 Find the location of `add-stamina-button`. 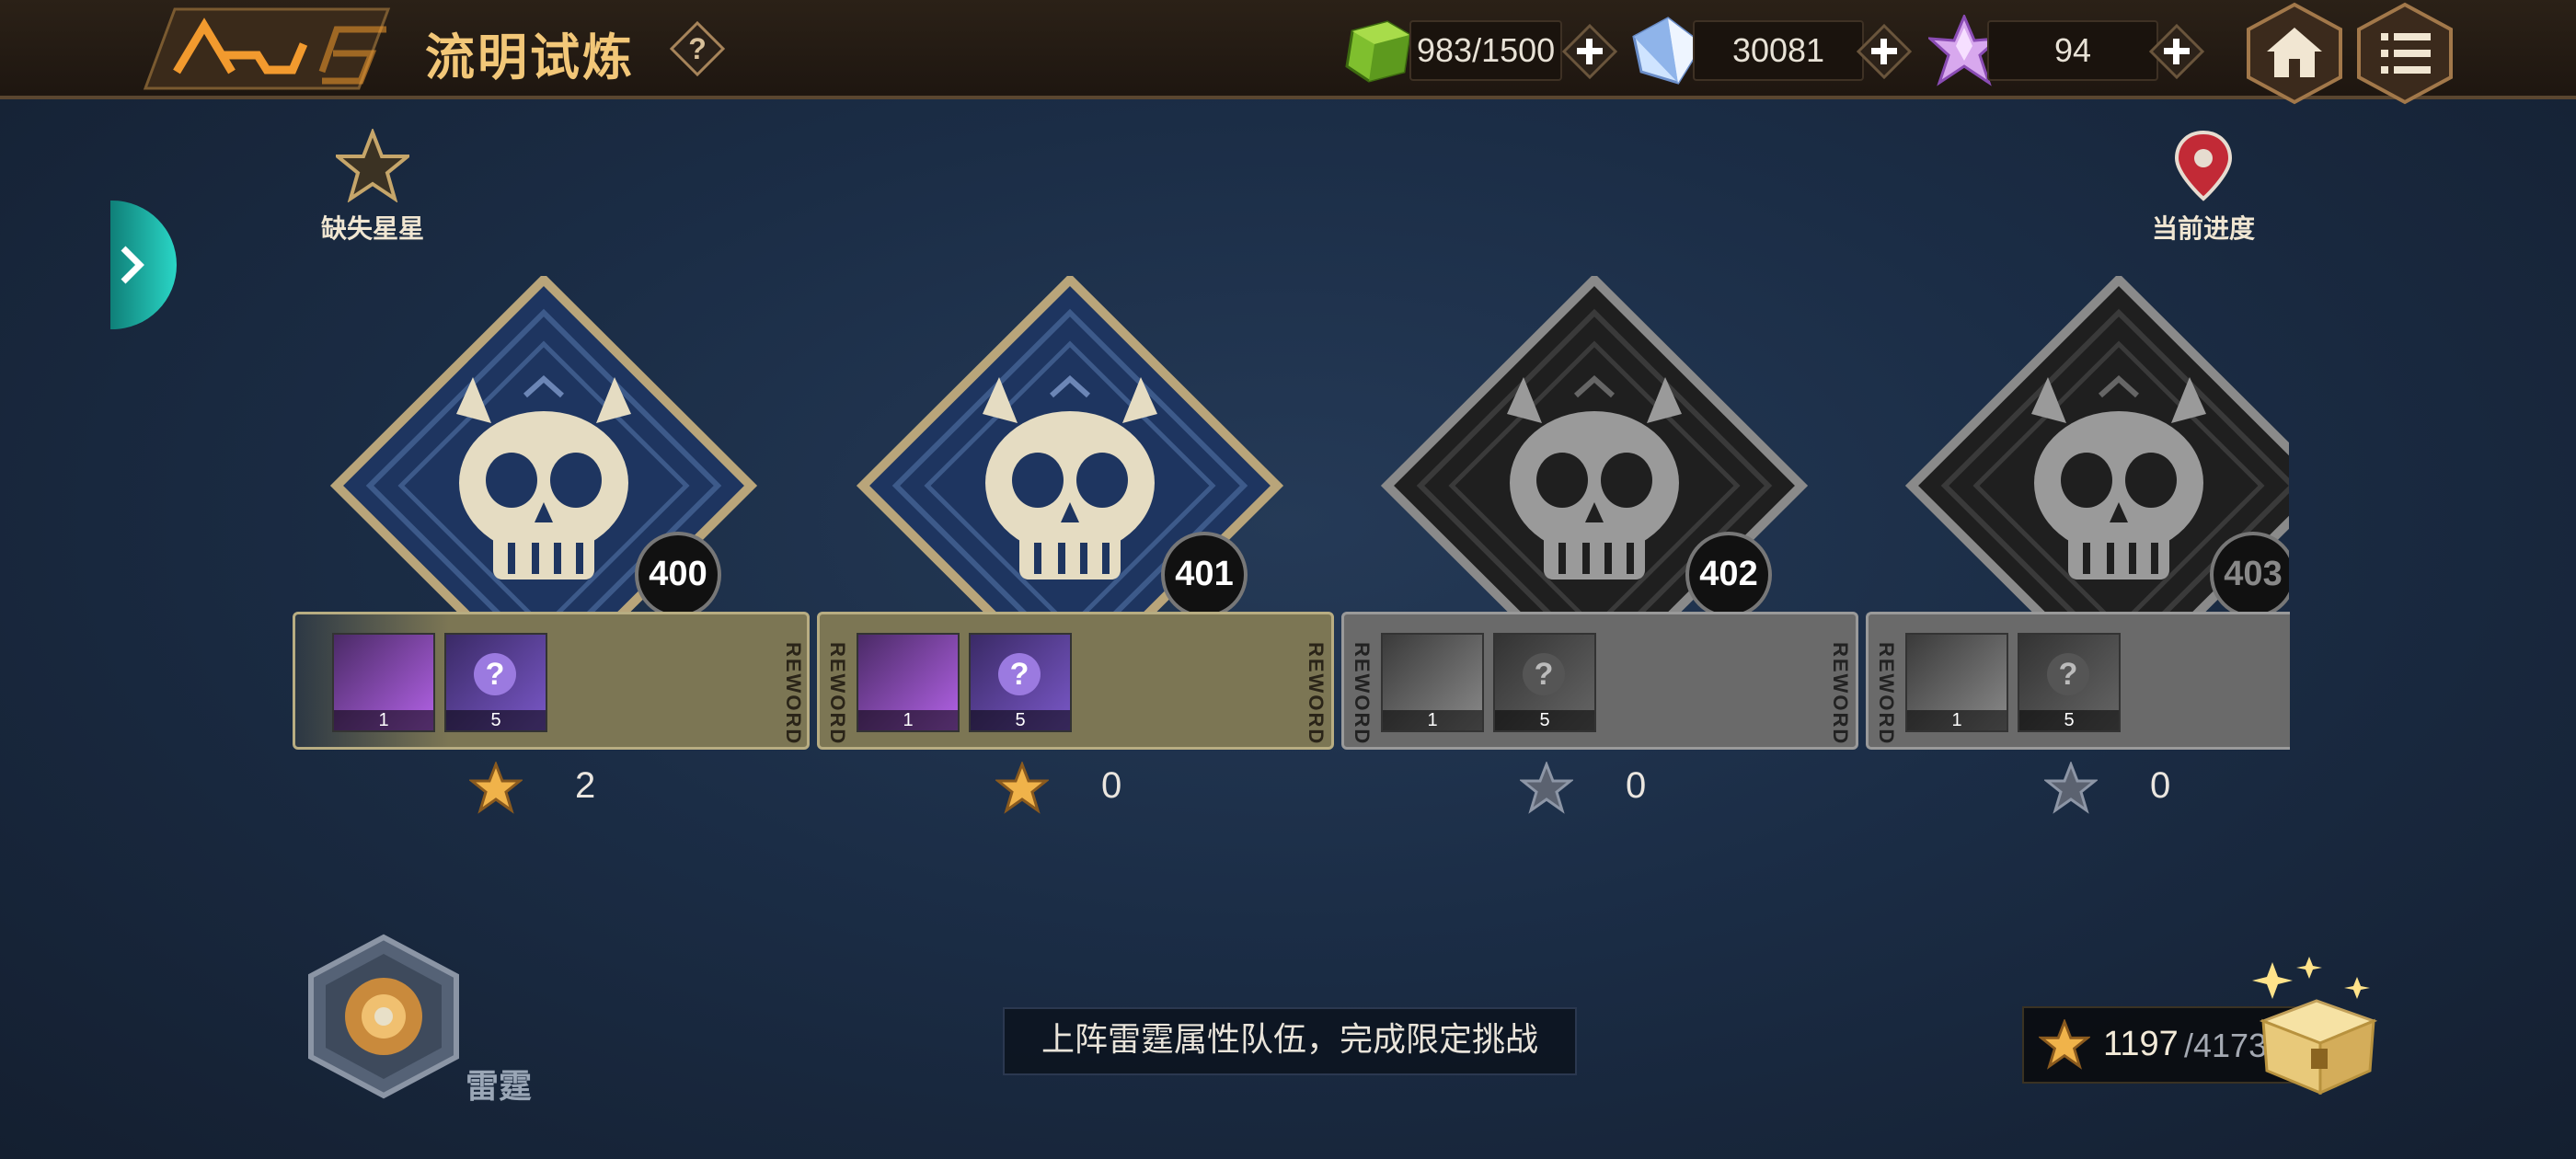

add-stamina-button is located at coordinates (1589, 51).